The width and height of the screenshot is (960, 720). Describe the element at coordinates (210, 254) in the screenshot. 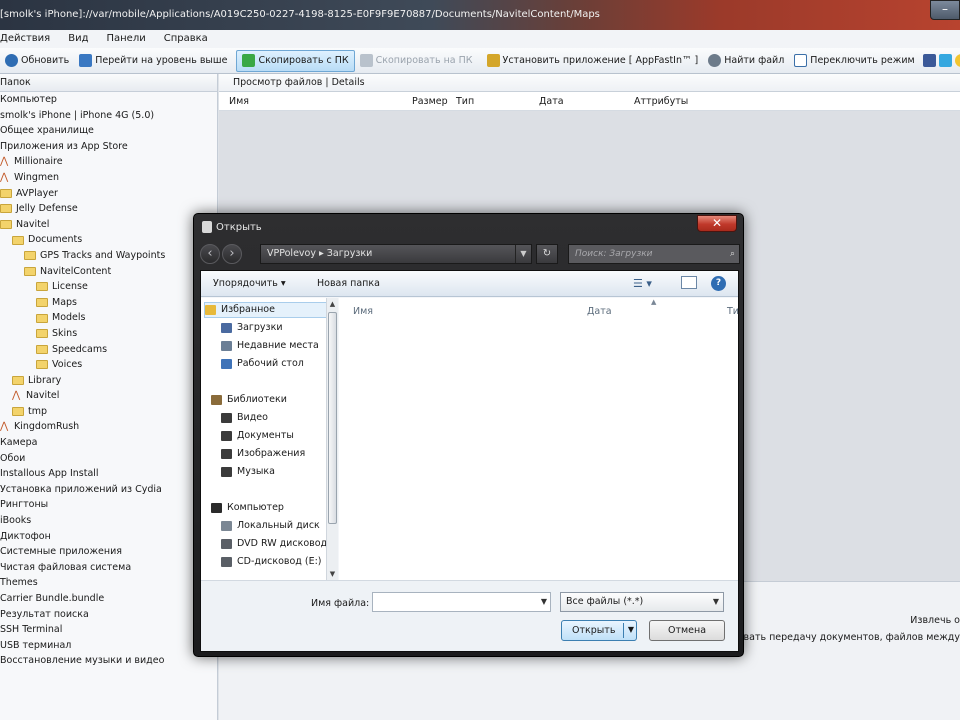

I see `back-button: ‹` at that location.